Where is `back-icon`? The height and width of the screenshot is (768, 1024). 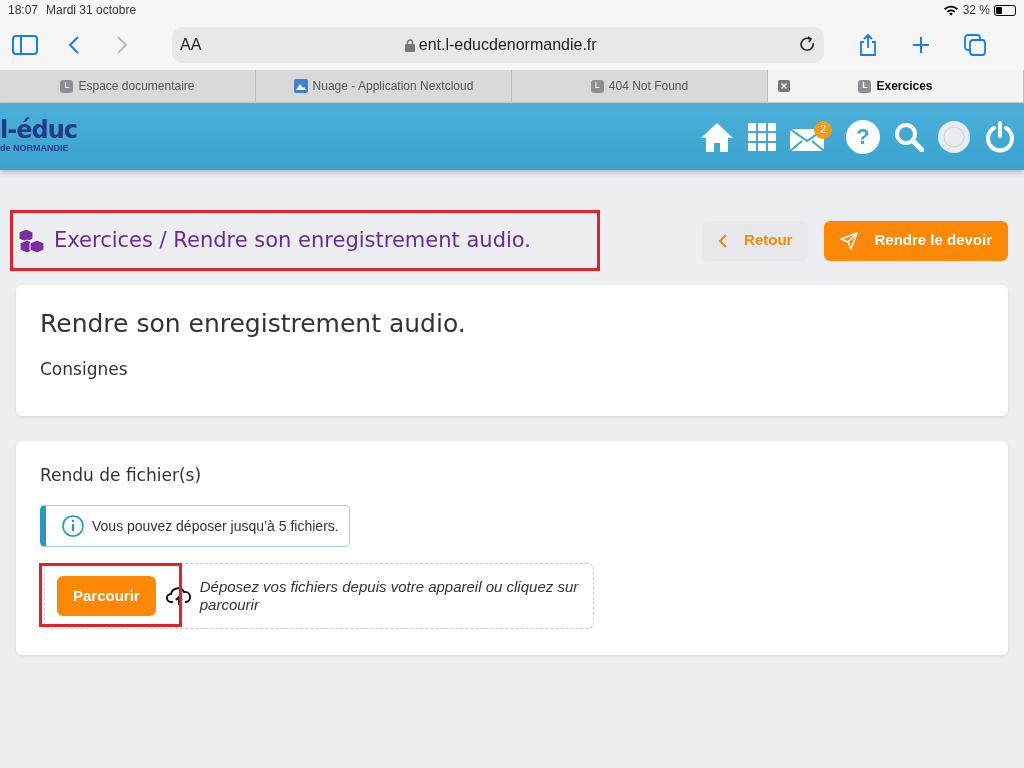
back-icon is located at coordinates (74, 45).